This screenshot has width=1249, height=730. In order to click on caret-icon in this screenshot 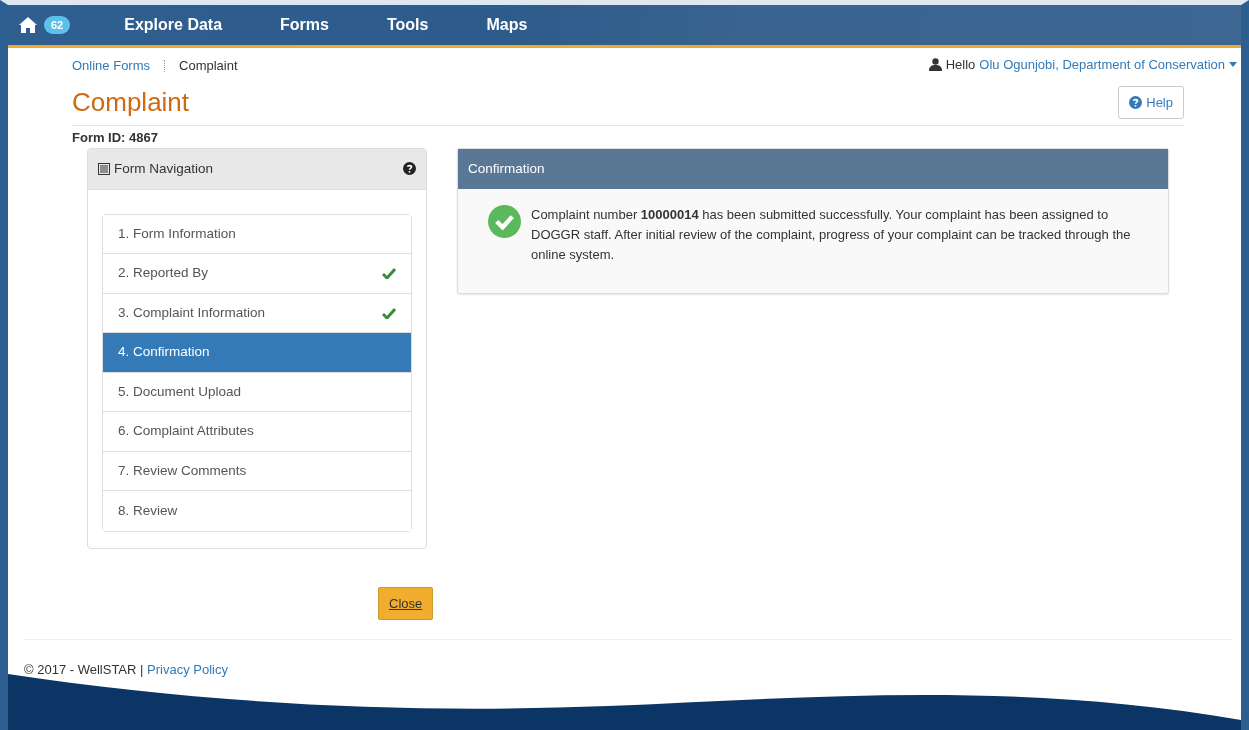, I will do `click(1233, 65)`.